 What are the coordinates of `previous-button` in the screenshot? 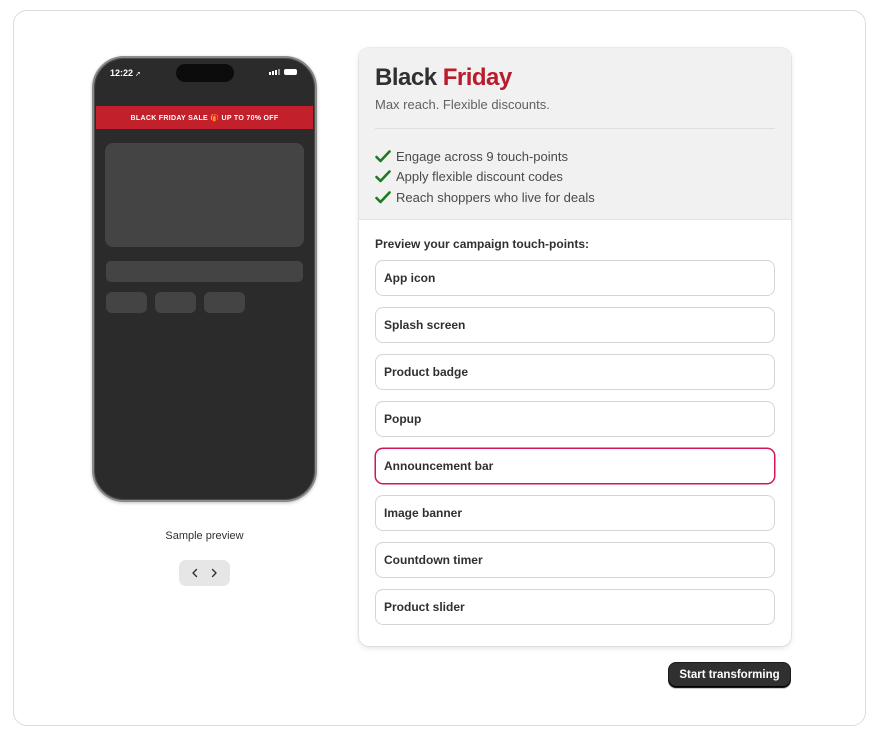 It's located at (195, 573).